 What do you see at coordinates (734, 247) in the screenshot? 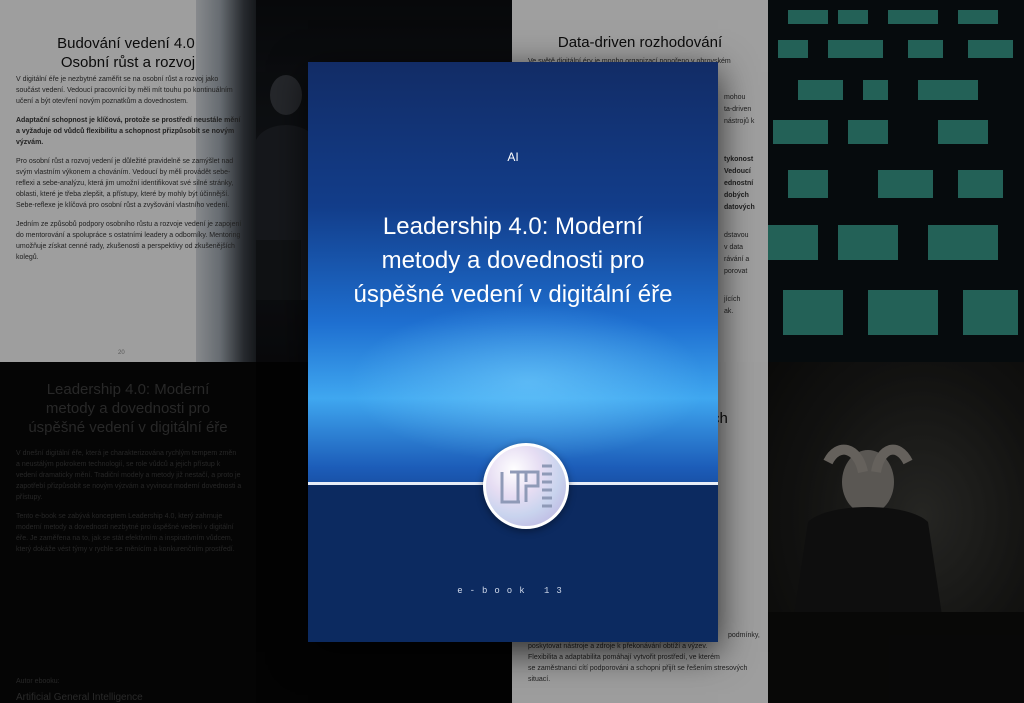
I see `text-line: v data` at bounding box center [734, 247].